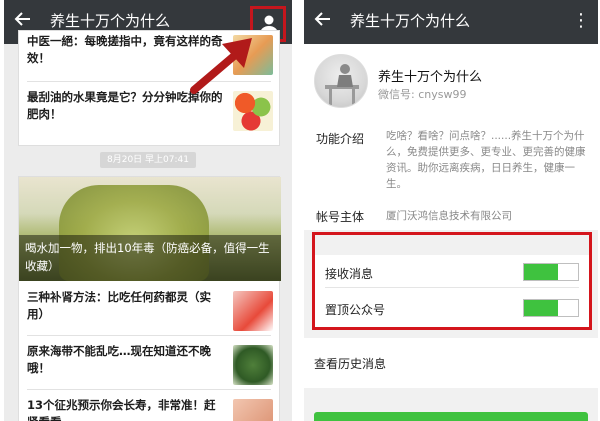 The width and height of the screenshot is (600, 421). Describe the element at coordinates (340, 217) in the screenshot. I see `owner-label: 帐号主体` at that location.